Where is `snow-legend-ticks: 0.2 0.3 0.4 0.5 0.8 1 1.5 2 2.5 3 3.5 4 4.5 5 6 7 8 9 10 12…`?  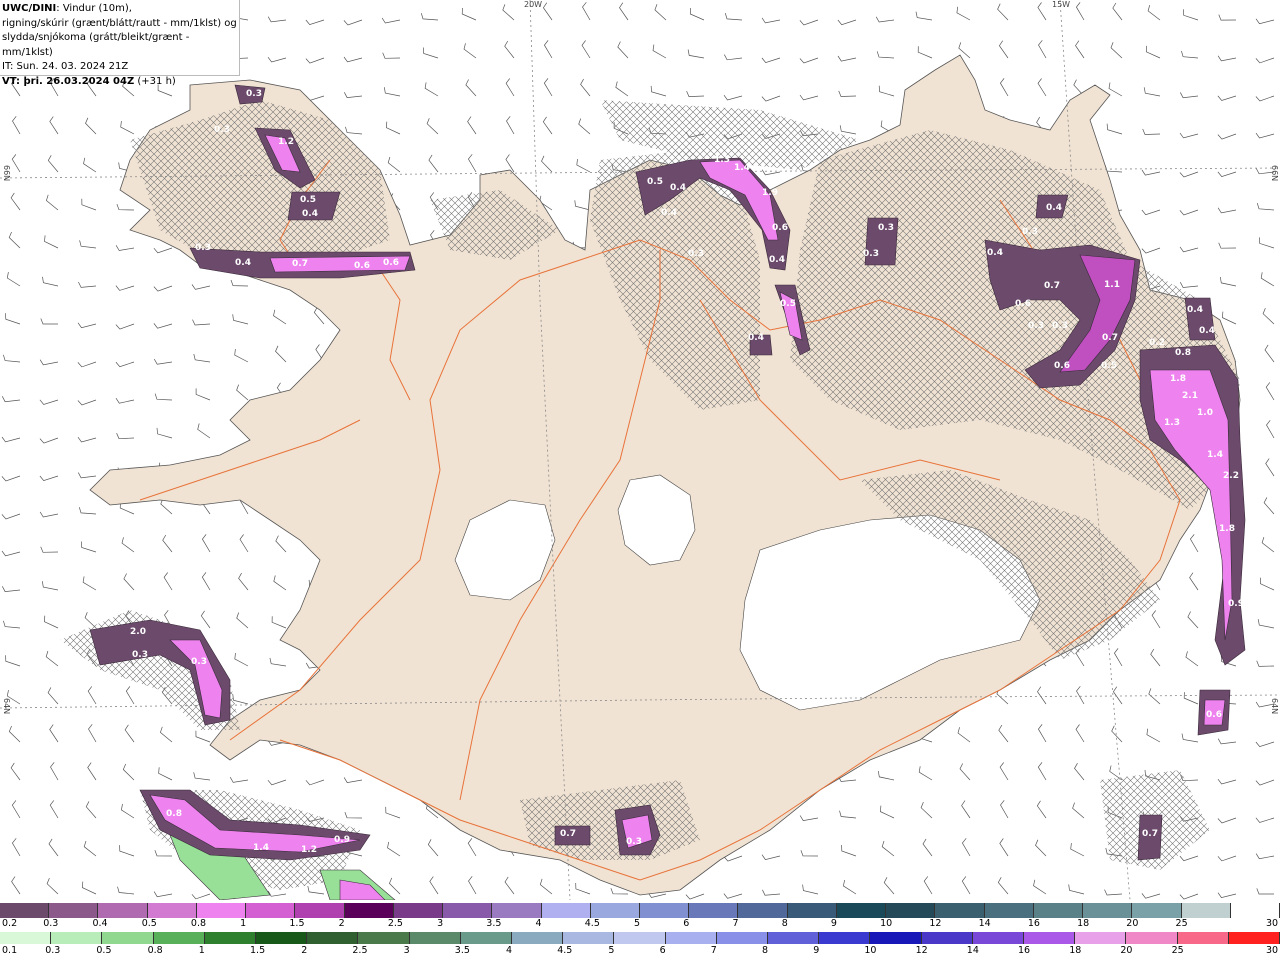
snow-legend-ticks: 0.2 0.3 0.4 0.5 0.8 1 1.5 2 2.5 3 3.5 4 4.5 5 6 7 8 9 10 12… is located at coordinates (640, 924).